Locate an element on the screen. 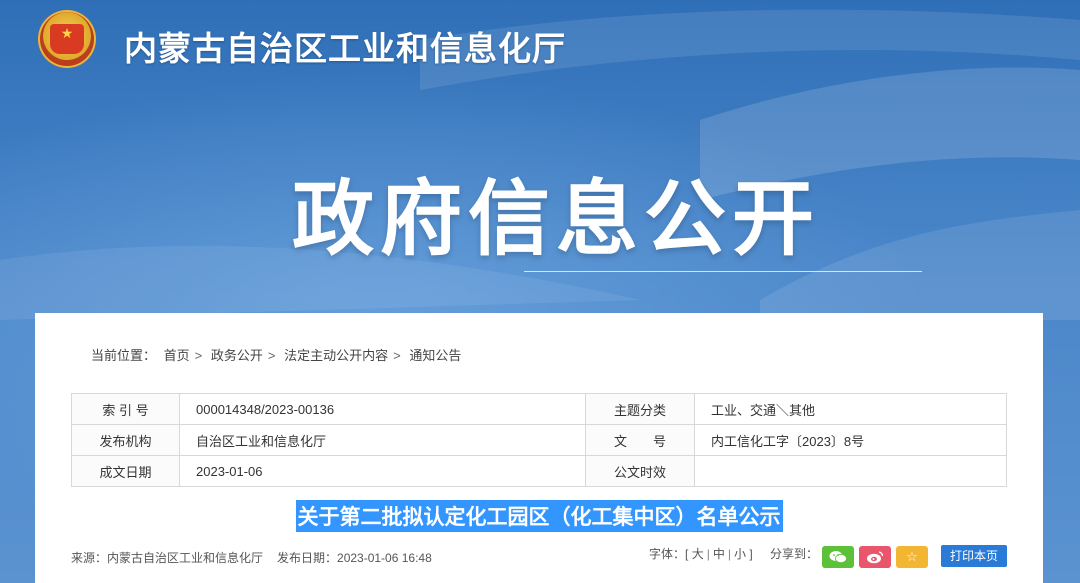 Image resolution: width=1080 pixels, height=583 pixels. table-row: 发布机构 自治区工业和信息化厅 文 号 内工信化工字〔2023〕8号 is located at coordinates (539, 440).